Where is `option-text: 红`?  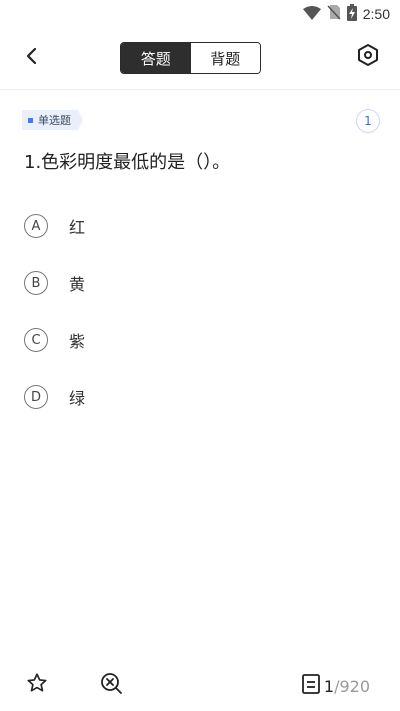
option-text: 红 is located at coordinates (77, 227).